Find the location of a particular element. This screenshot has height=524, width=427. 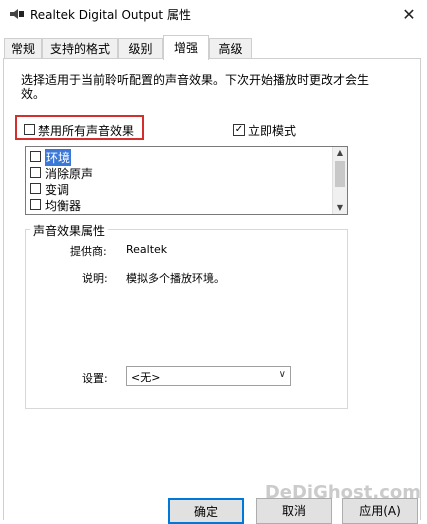

settings-value: <无> is located at coordinates (146, 377).